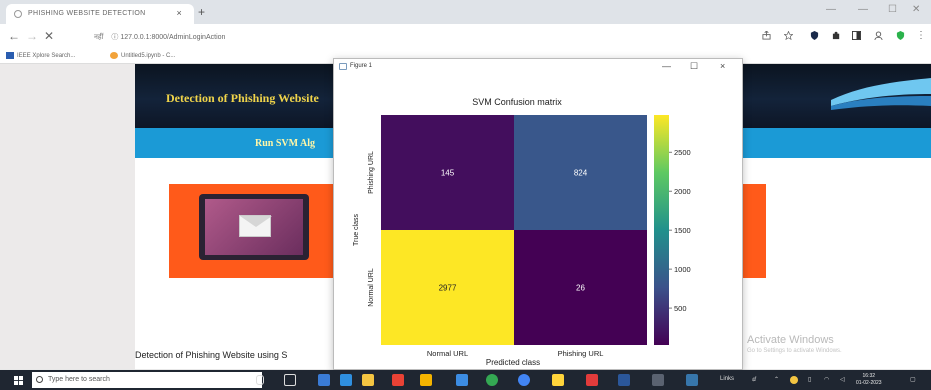 The width and height of the screenshot is (931, 390). Describe the element at coordinates (881, 94) in the screenshot. I see `banner-swoosh-graphic` at that location.